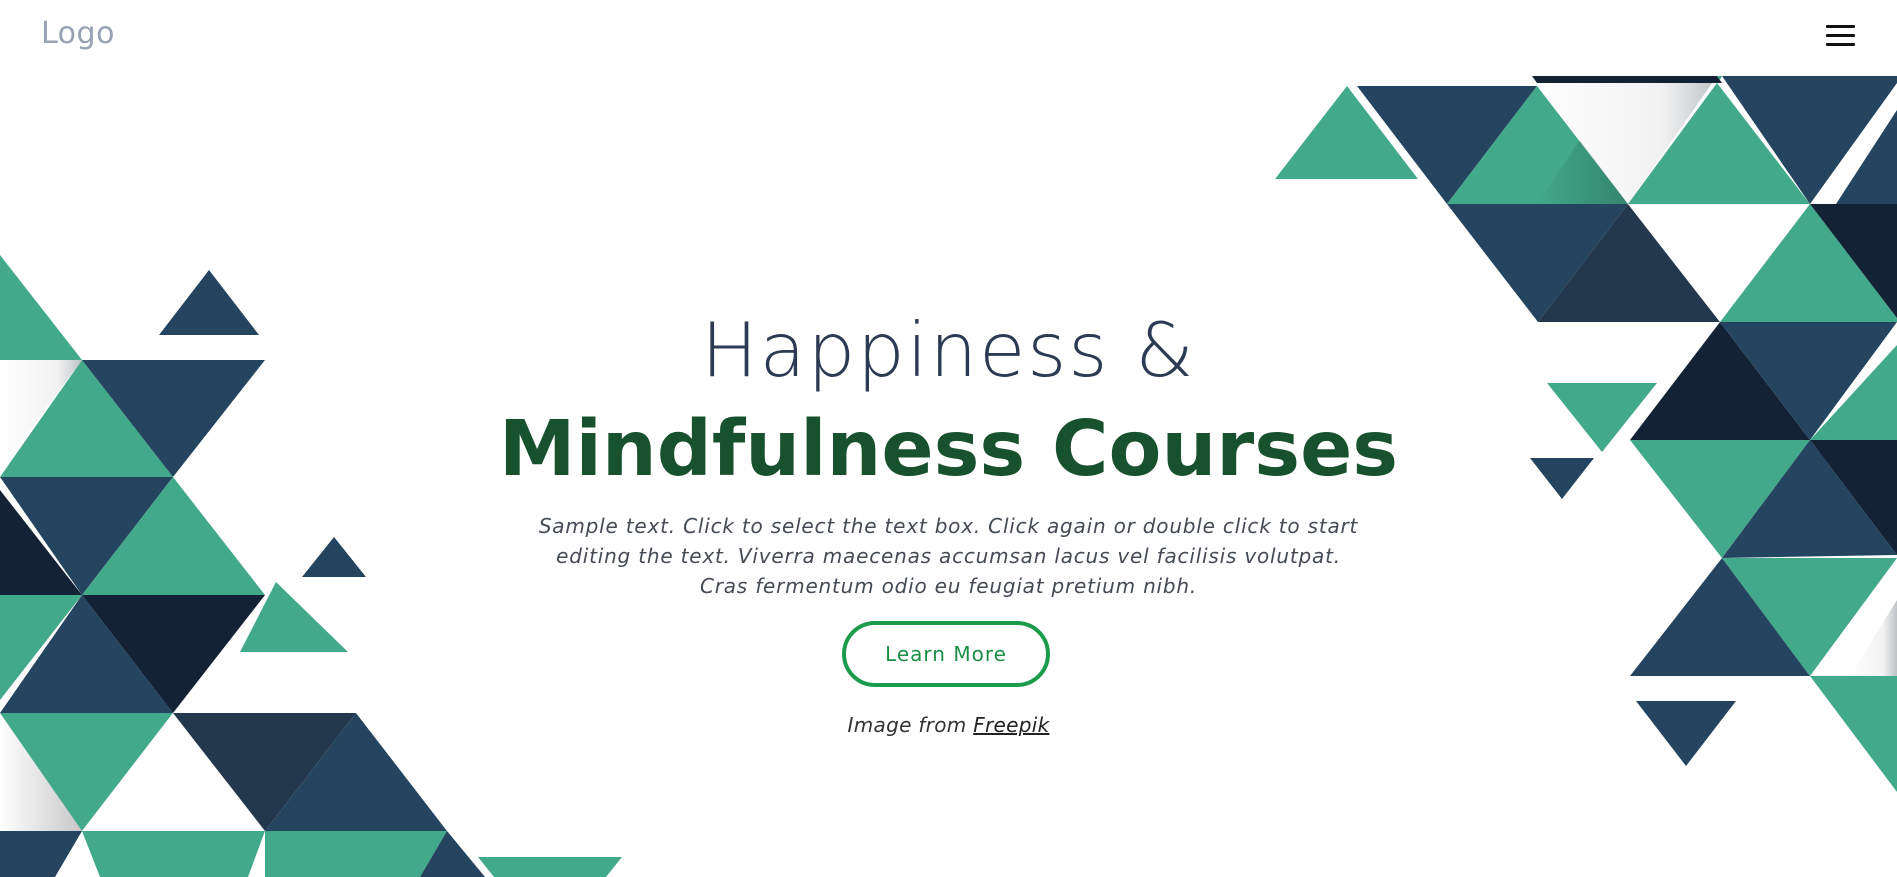 The image size is (1897, 877). Describe the element at coordinates (948, 36) in the screenshot. I see `site-header: Logo` at that location.